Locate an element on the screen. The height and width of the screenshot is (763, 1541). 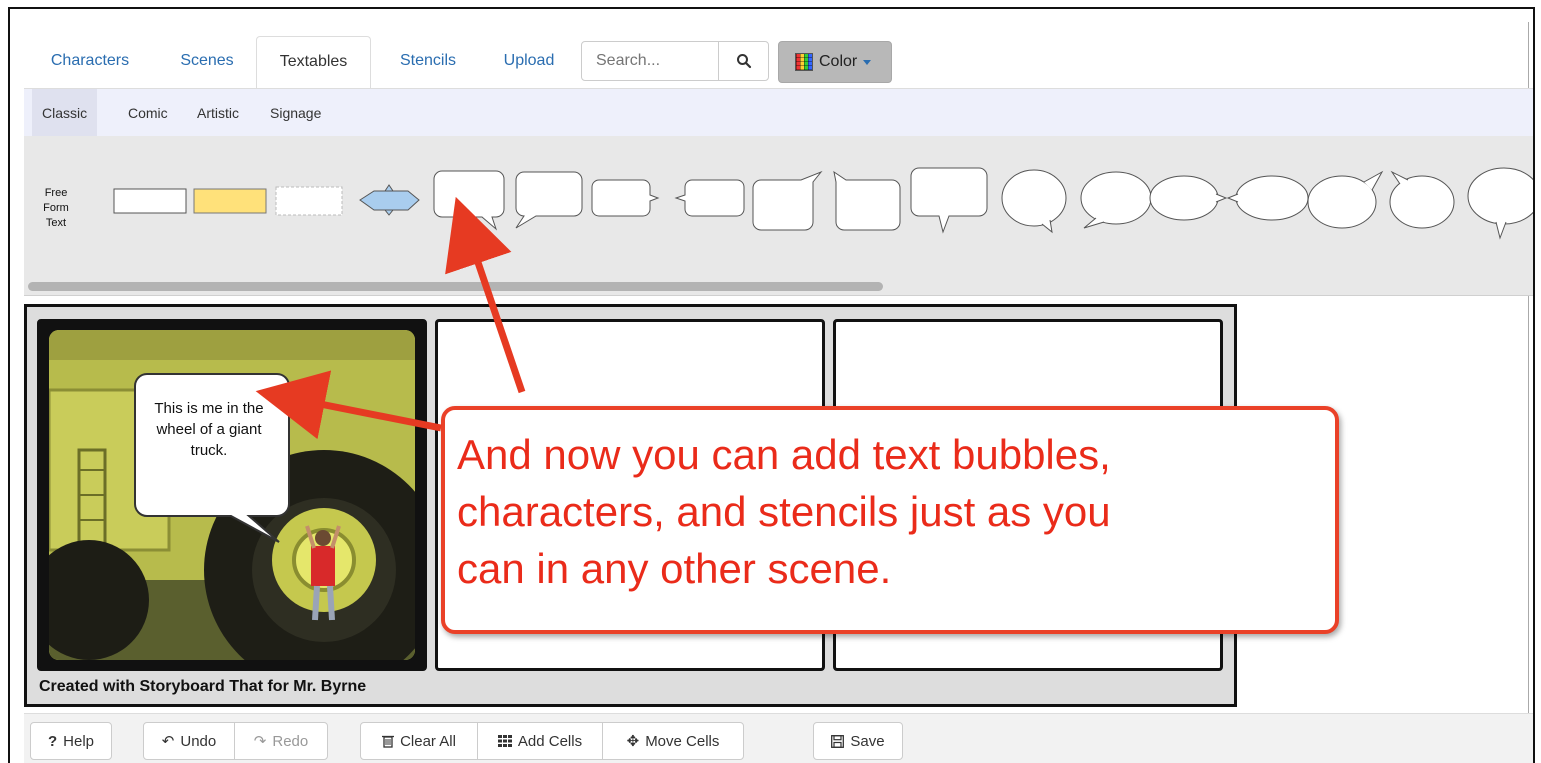
tab-stencils: Stencils is located at coordinates (428, 61).